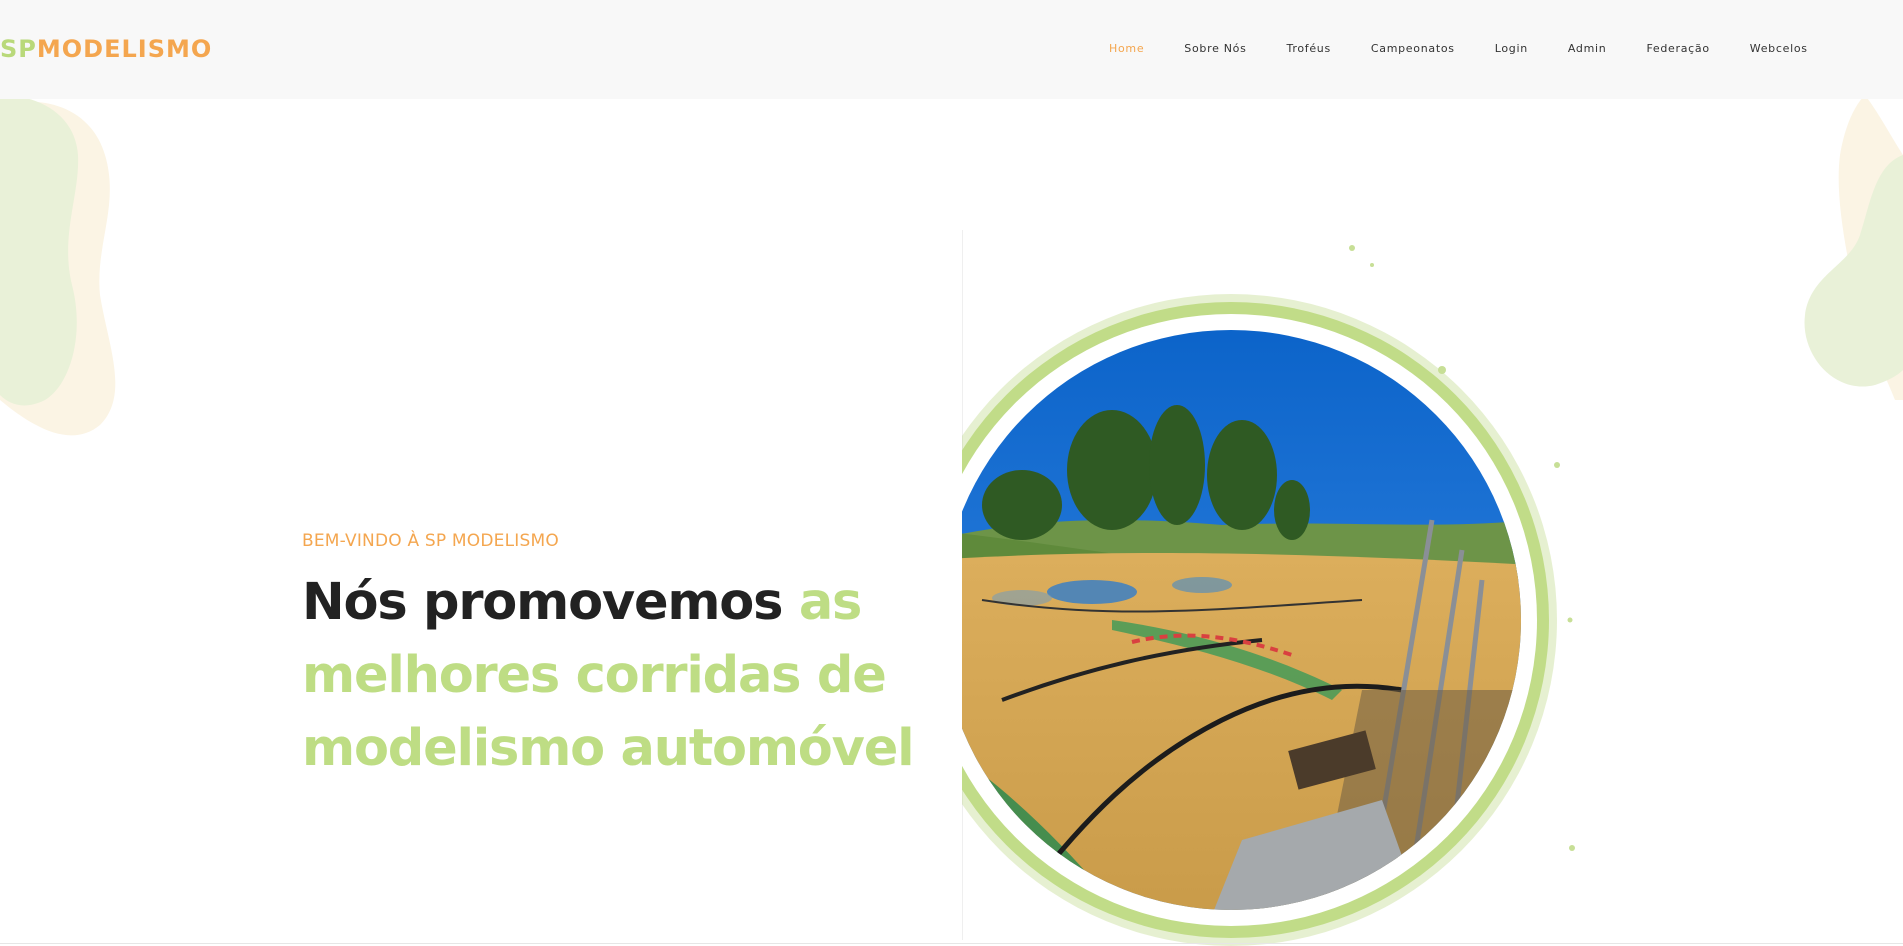  Describe the element at coordinates (124, 49) in the screenshot. I see `logo-suffix: MODELISMO` at that location.